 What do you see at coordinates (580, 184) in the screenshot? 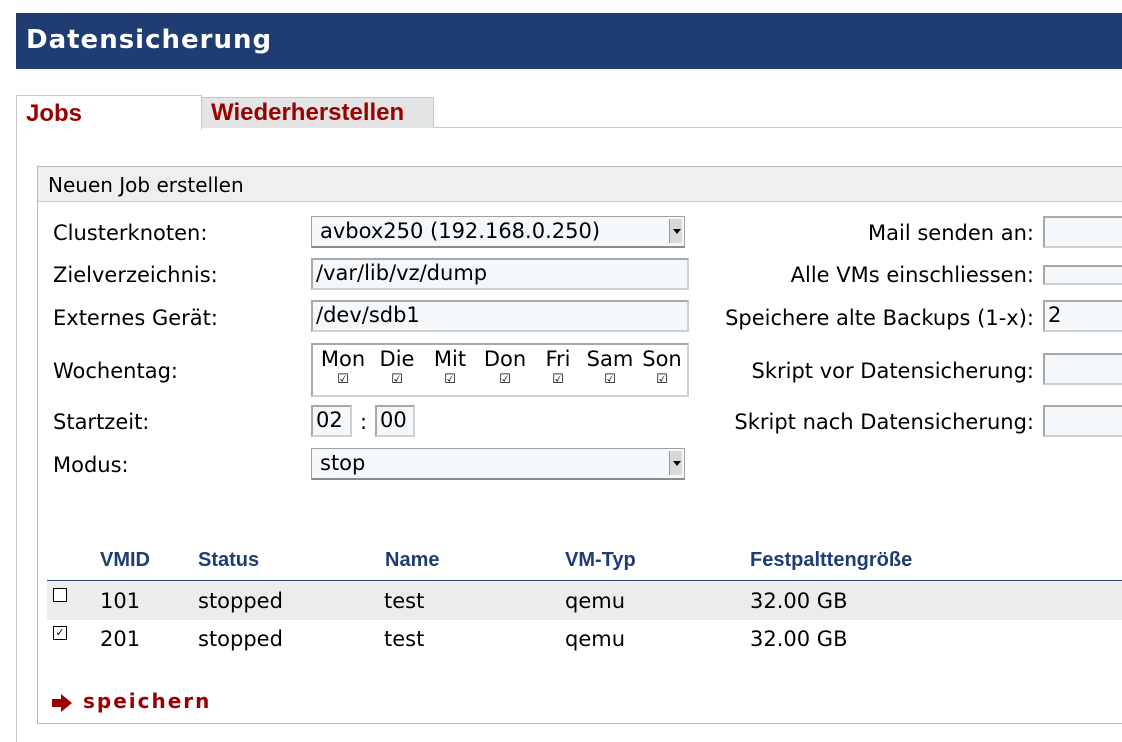
I see `panel-header: Neuen Job erstellen` at bounding box center [580, 184].